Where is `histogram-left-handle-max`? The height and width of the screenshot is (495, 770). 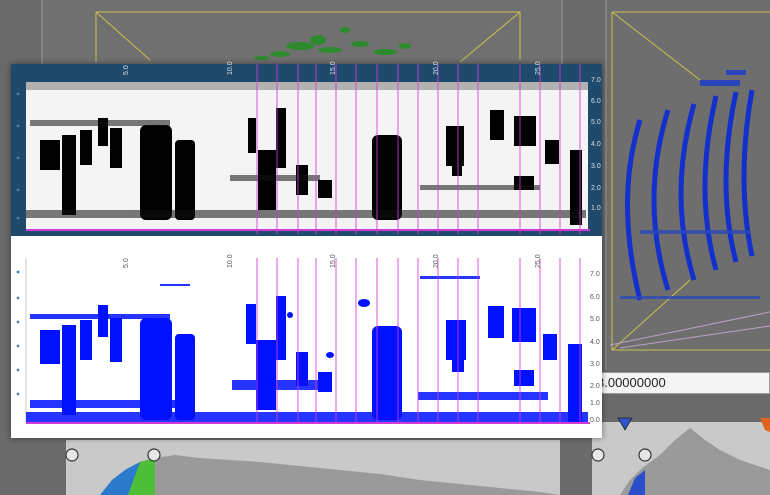
histogram-left-handle-max is located at coordinates (154, 455).